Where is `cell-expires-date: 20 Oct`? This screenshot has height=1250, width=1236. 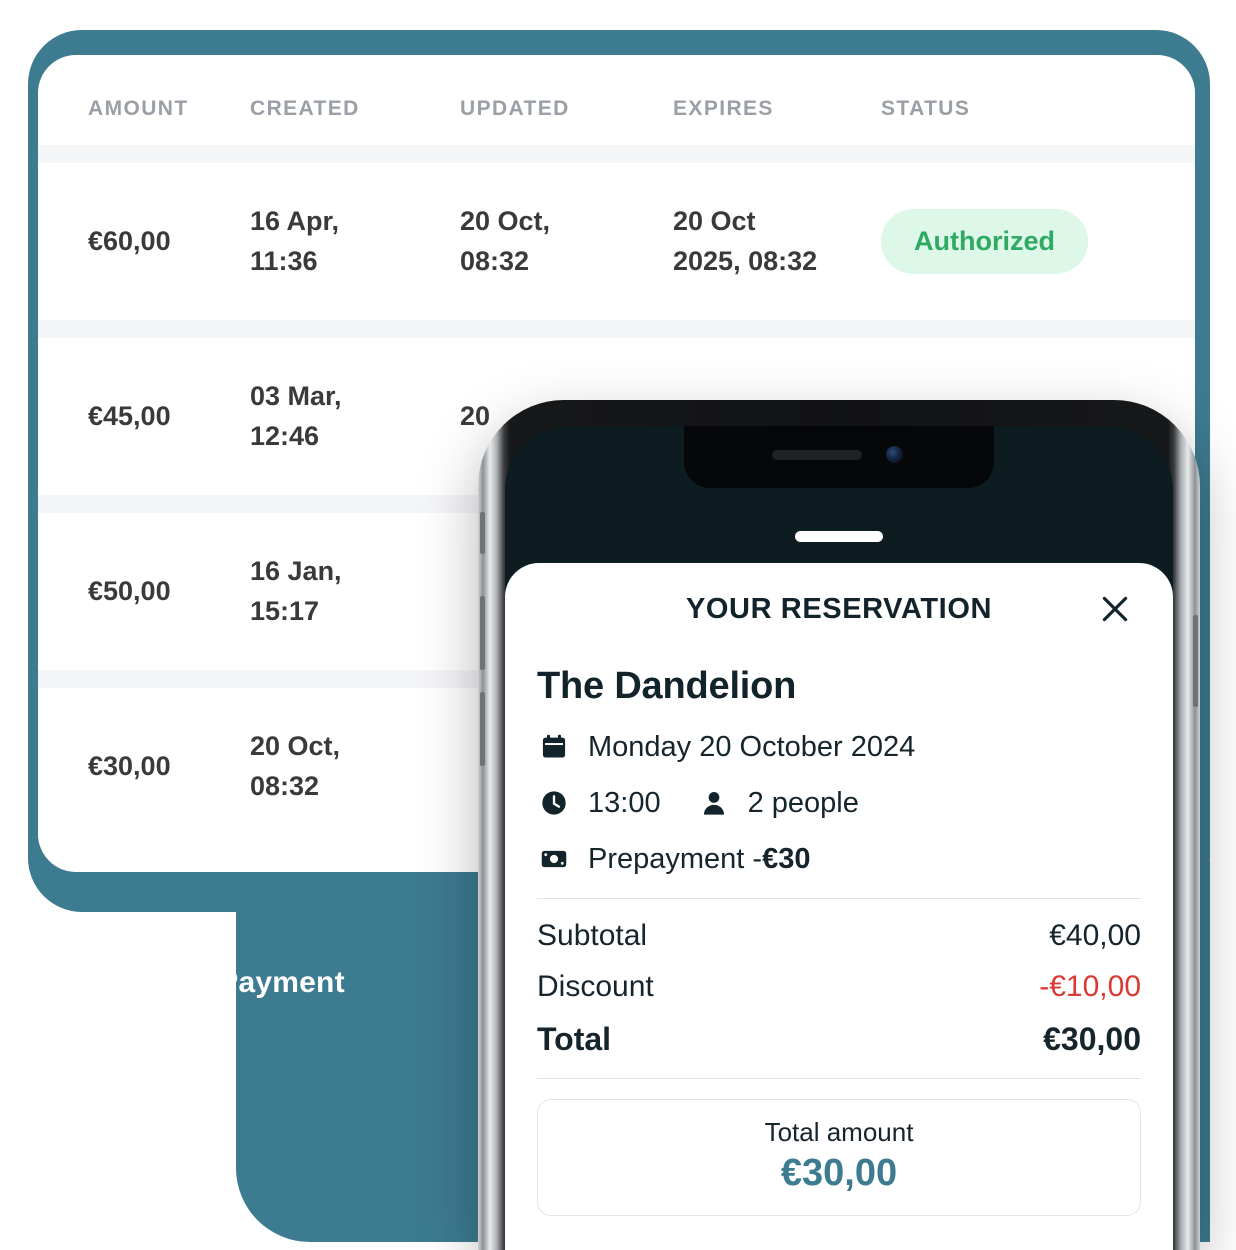 cell-expires-date: 20 Oct is located at coordinates (714, 221).